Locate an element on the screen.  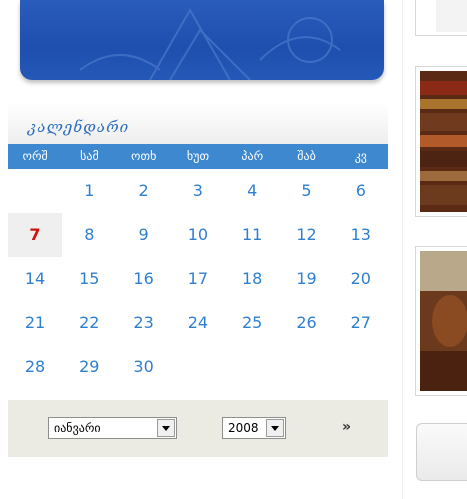
thumbnail-photo is located at coordinates (441, 321).